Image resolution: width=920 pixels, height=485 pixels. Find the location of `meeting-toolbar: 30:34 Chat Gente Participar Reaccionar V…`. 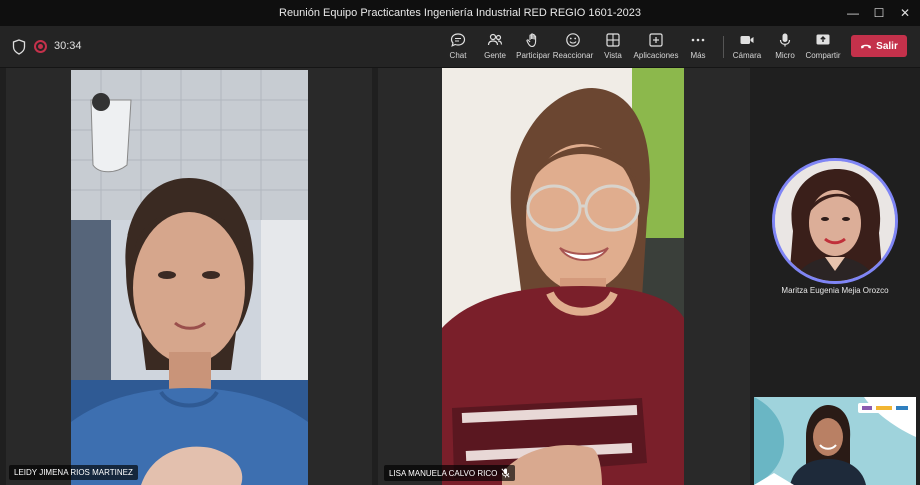

meeting-toolbar: 30:34 Chat Gente Participar Reaccionar V… is located at coordinates (460, 47).